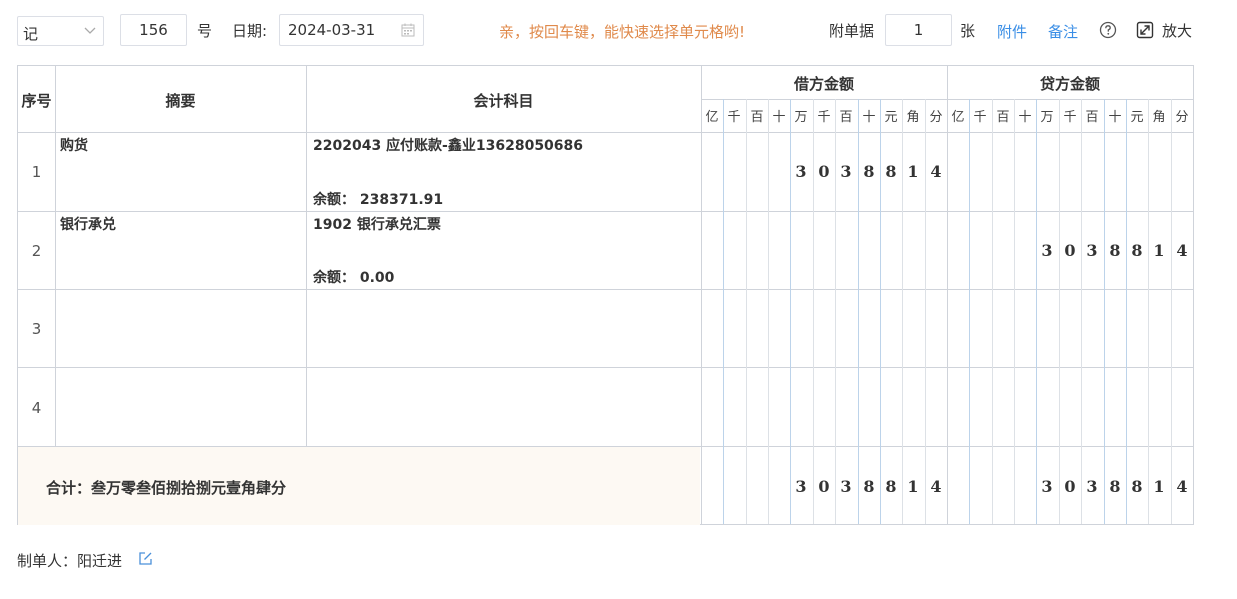 The image size is (1237, 599). I want to click on row-2-subject: 1902 银行承兑汇票, so click(377, 224).